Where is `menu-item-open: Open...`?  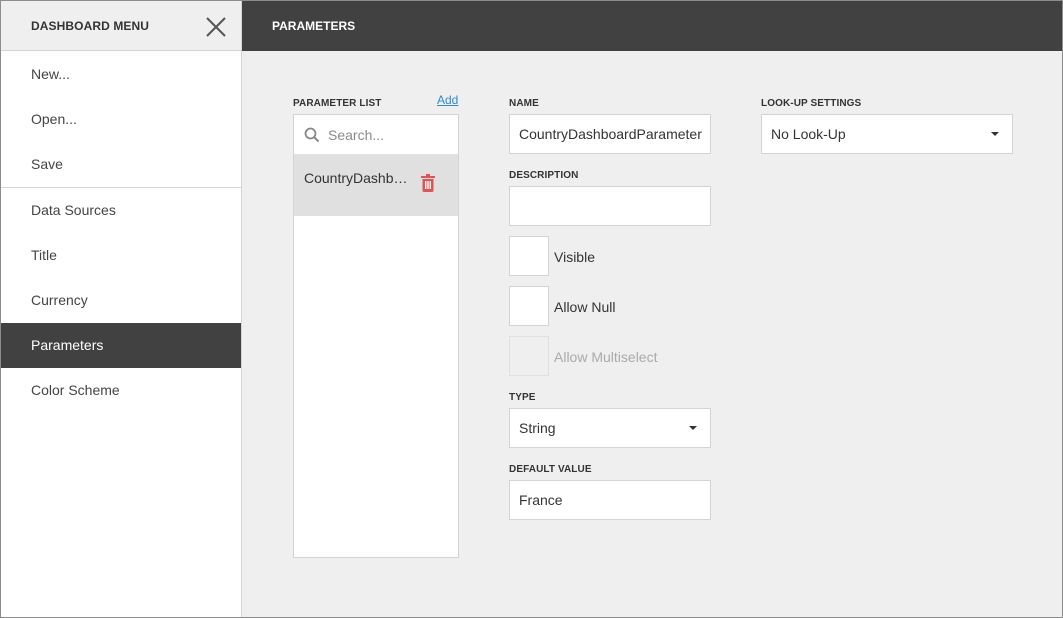
menu-item-open: Open... is located at coordinates (121, 119).